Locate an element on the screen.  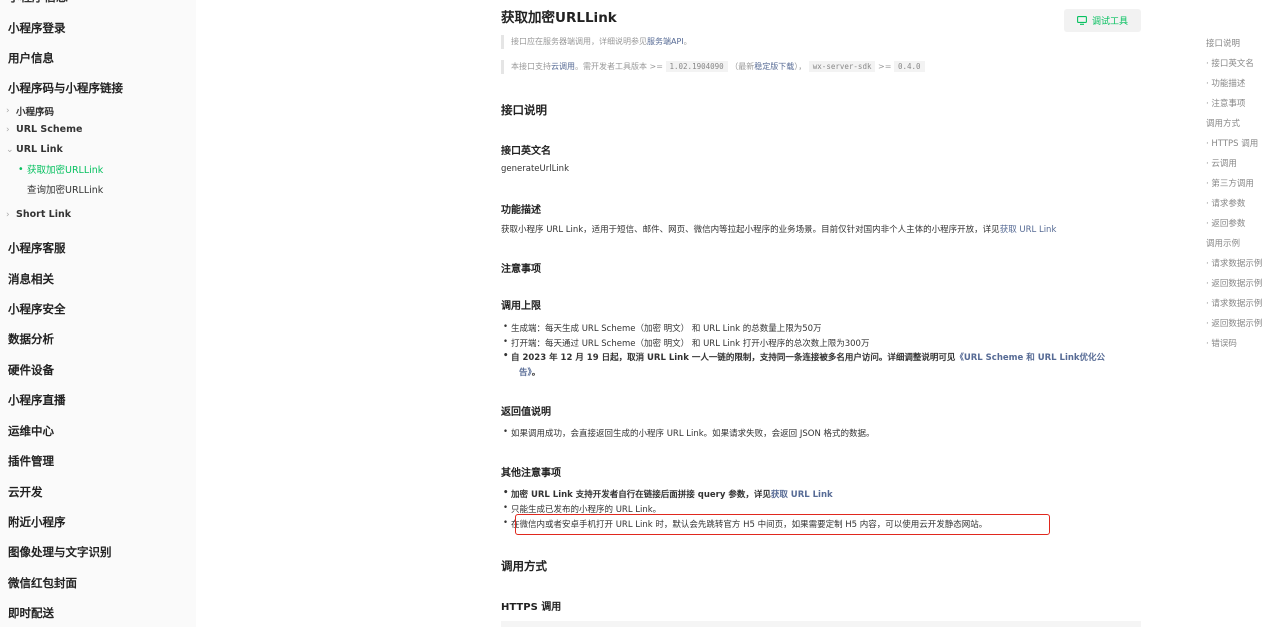
sidebar-item-cloud: 云开发 is located at coordinates (25, 492).